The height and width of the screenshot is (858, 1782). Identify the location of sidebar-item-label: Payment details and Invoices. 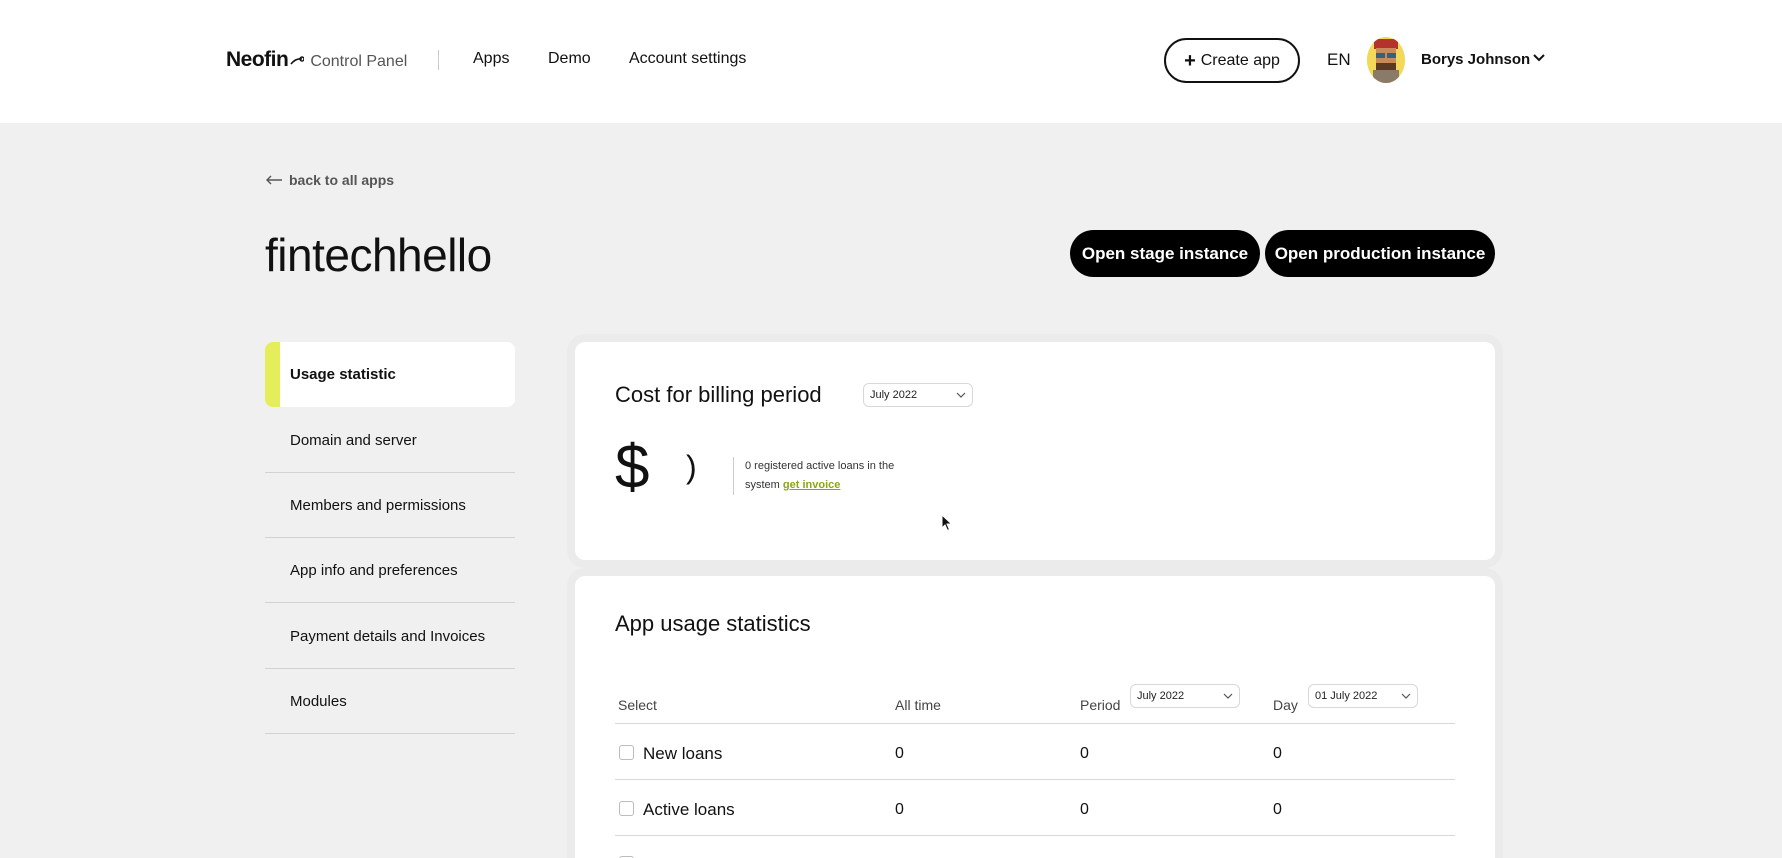
(388, 636).